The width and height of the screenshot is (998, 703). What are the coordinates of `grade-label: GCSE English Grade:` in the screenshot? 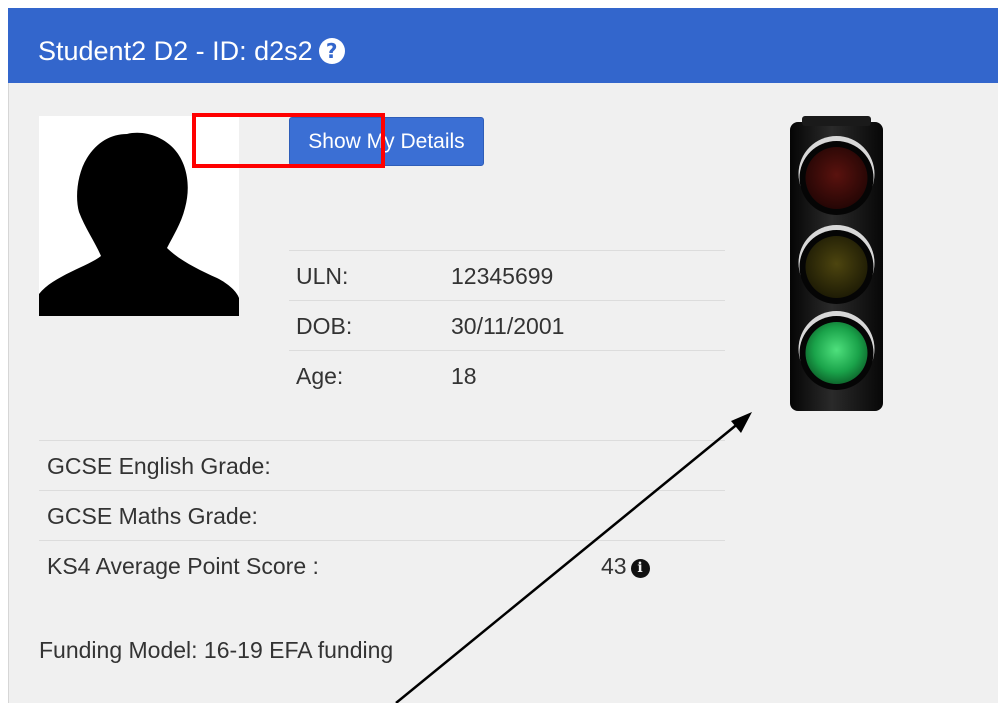 It's located at (159, 466).